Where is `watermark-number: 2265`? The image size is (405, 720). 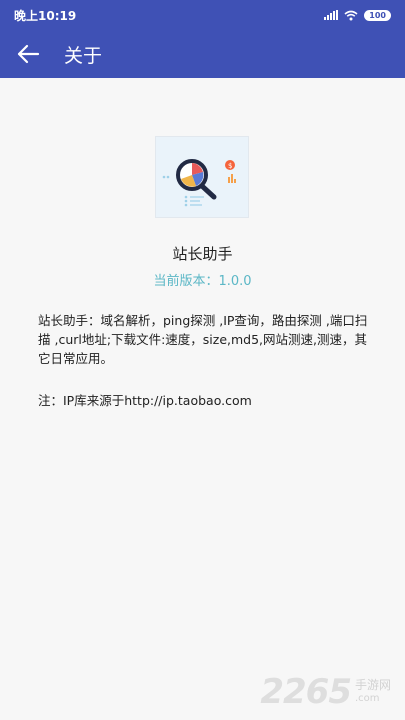
watermark-number: 2265 is located at coordinates (306, 692).